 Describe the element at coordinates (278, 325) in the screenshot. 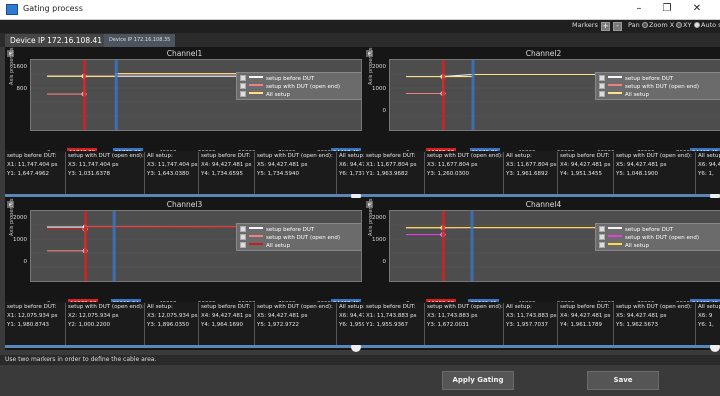

I see `readout-line: Y5: 1,972.9722` at that location.